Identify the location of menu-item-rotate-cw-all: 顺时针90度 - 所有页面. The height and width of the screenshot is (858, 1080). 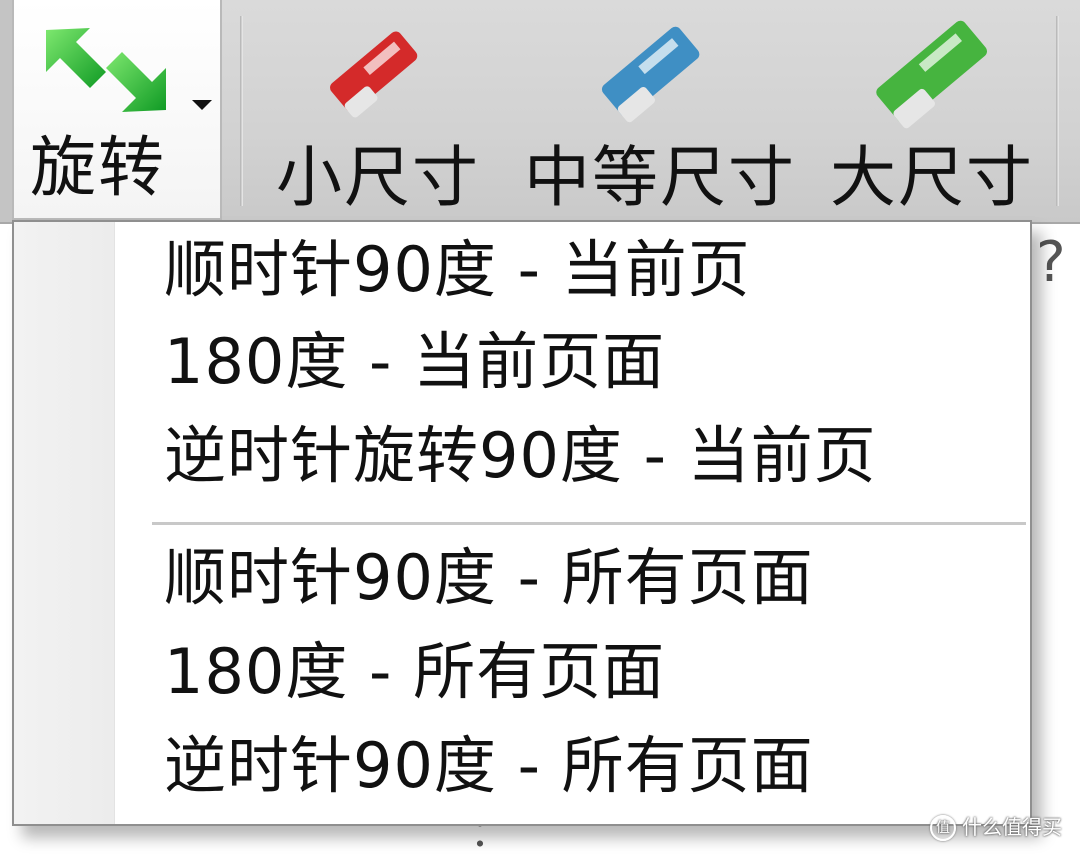
(489, 578).